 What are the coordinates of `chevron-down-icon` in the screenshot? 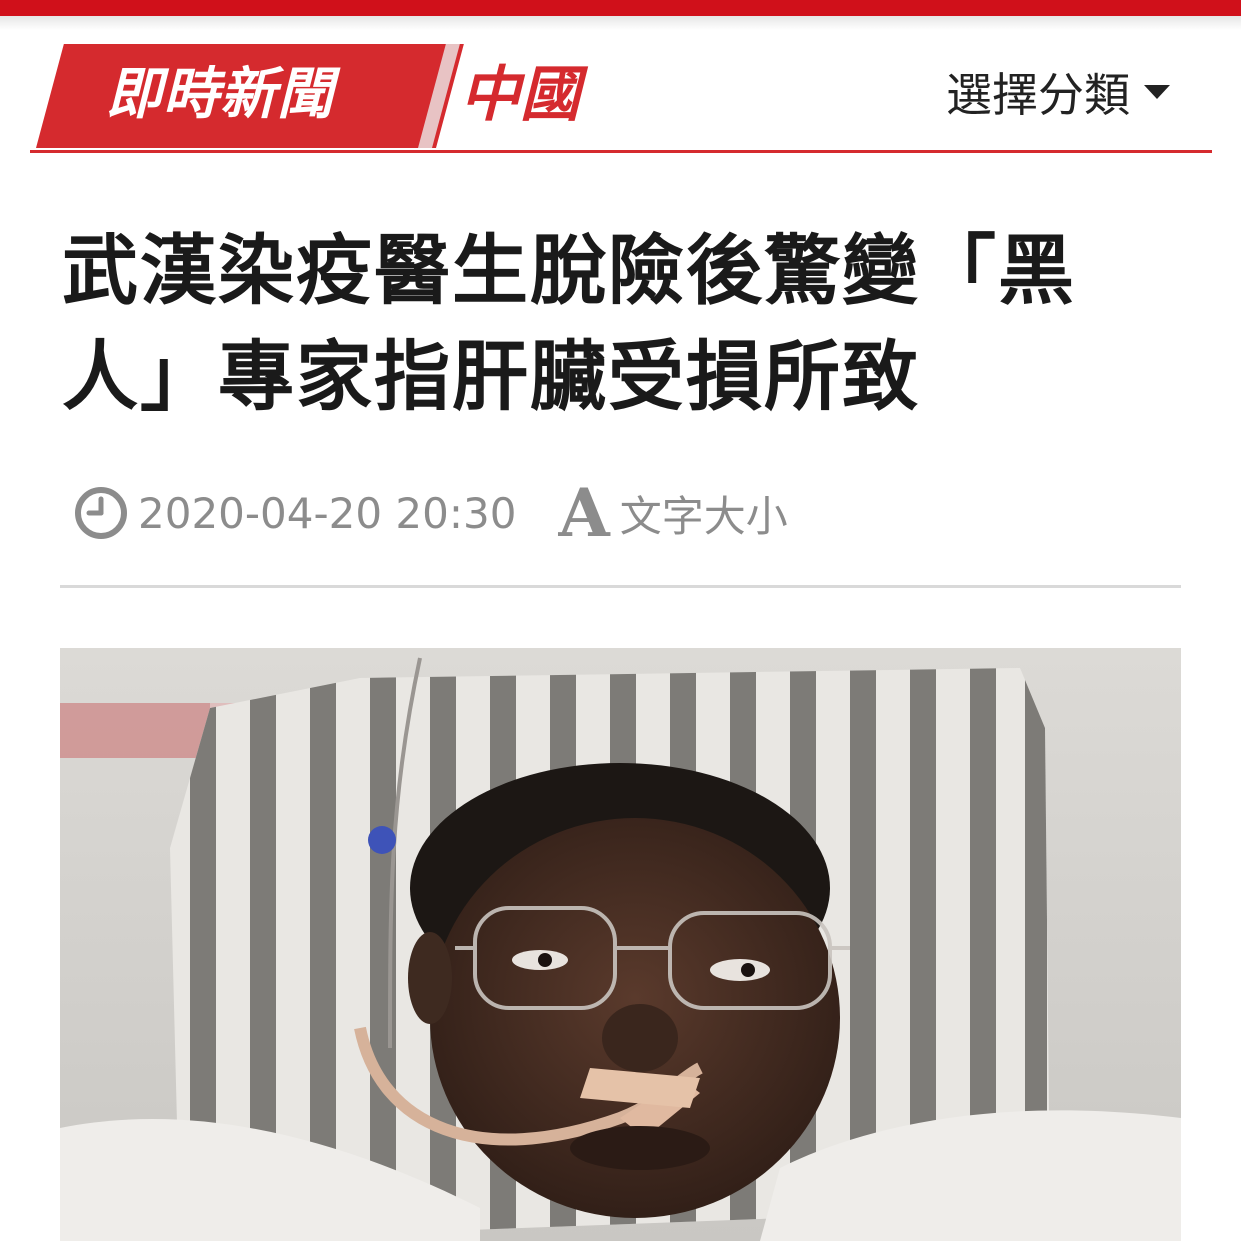 It's located at (1157, 92).